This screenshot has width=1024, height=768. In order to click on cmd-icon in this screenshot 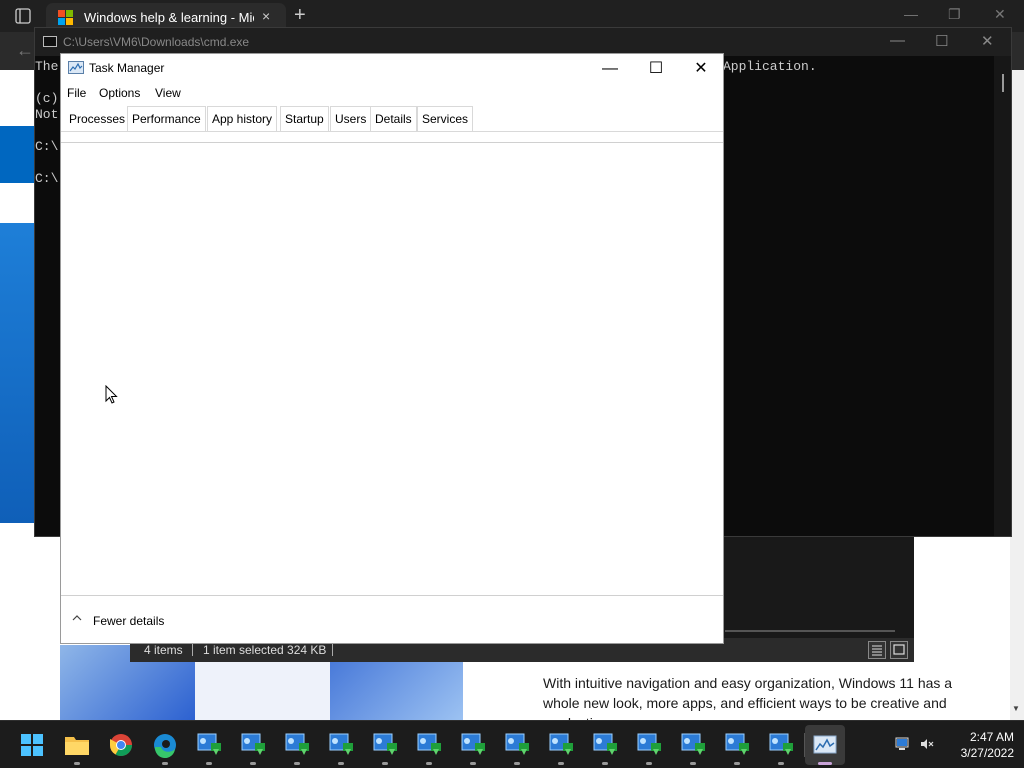, I will do `click(50, 41)`.